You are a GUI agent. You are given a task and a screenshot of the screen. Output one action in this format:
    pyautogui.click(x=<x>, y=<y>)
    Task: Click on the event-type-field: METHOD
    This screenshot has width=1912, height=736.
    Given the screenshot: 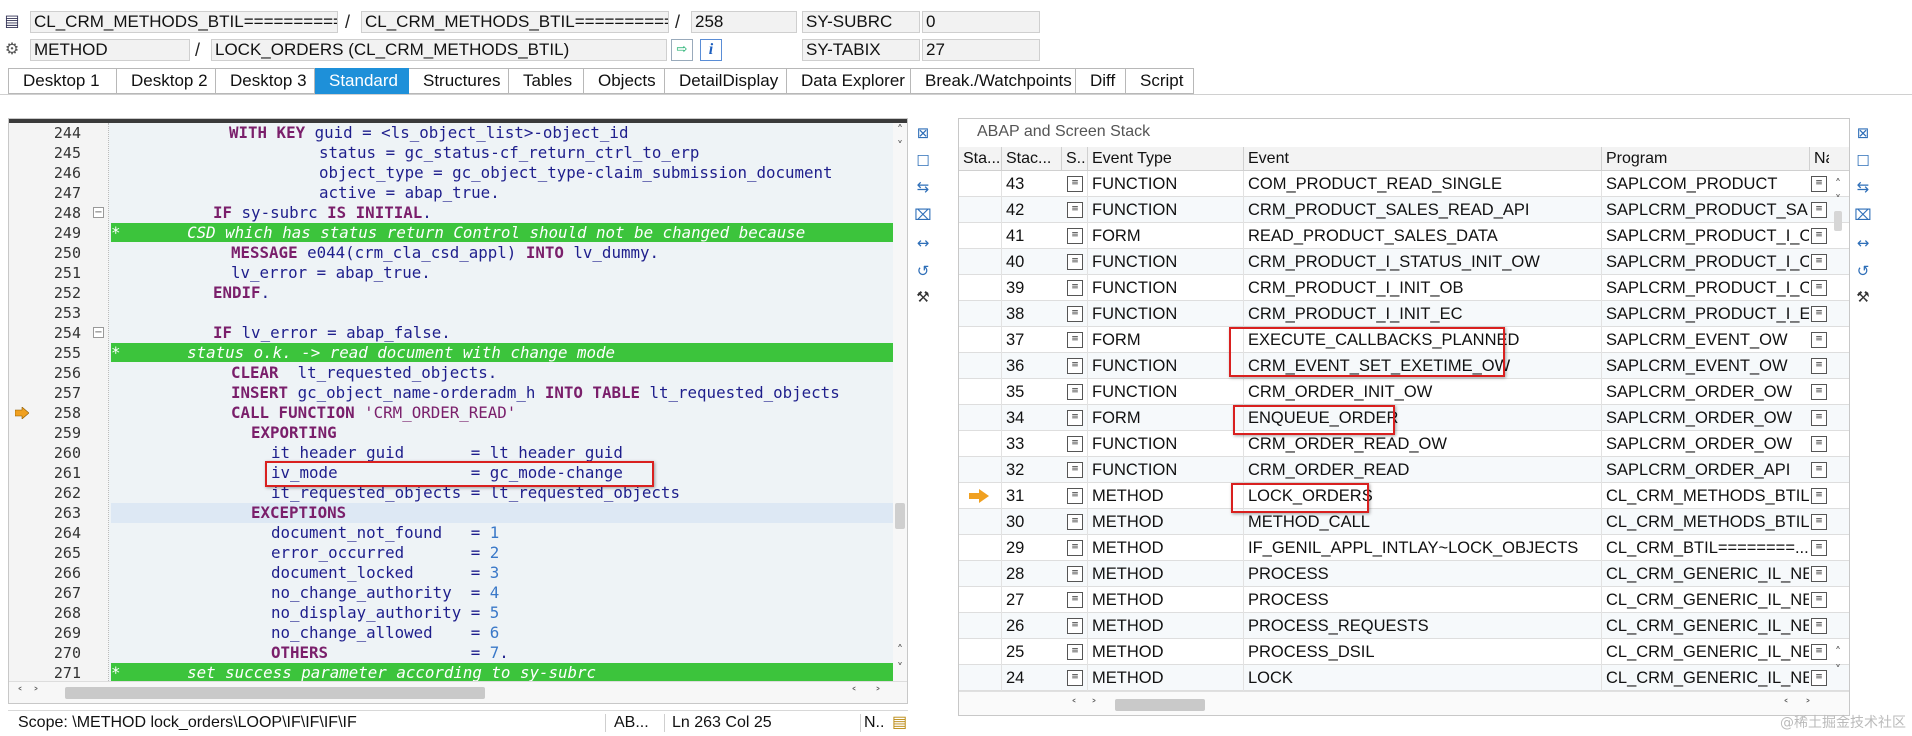 What is the action you would take?
    pyautogui.click(x=110, y=50)
    